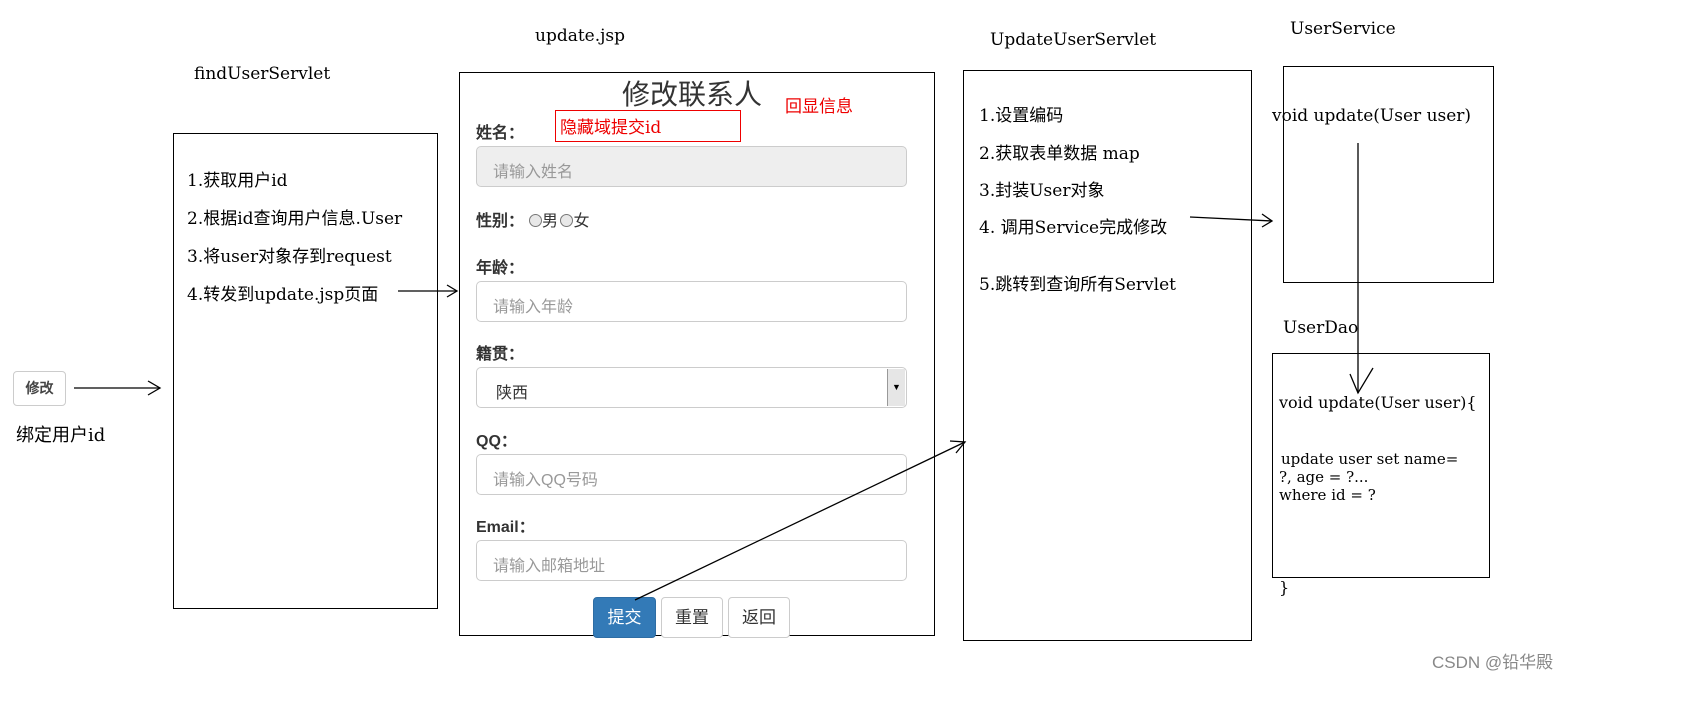 This screenshot has height=724, width=1683. Describe the element at coordinates (1077, 285) in the screenshot. I see `update-step-5: 5.跳转到查询所有Servlet` at that location.